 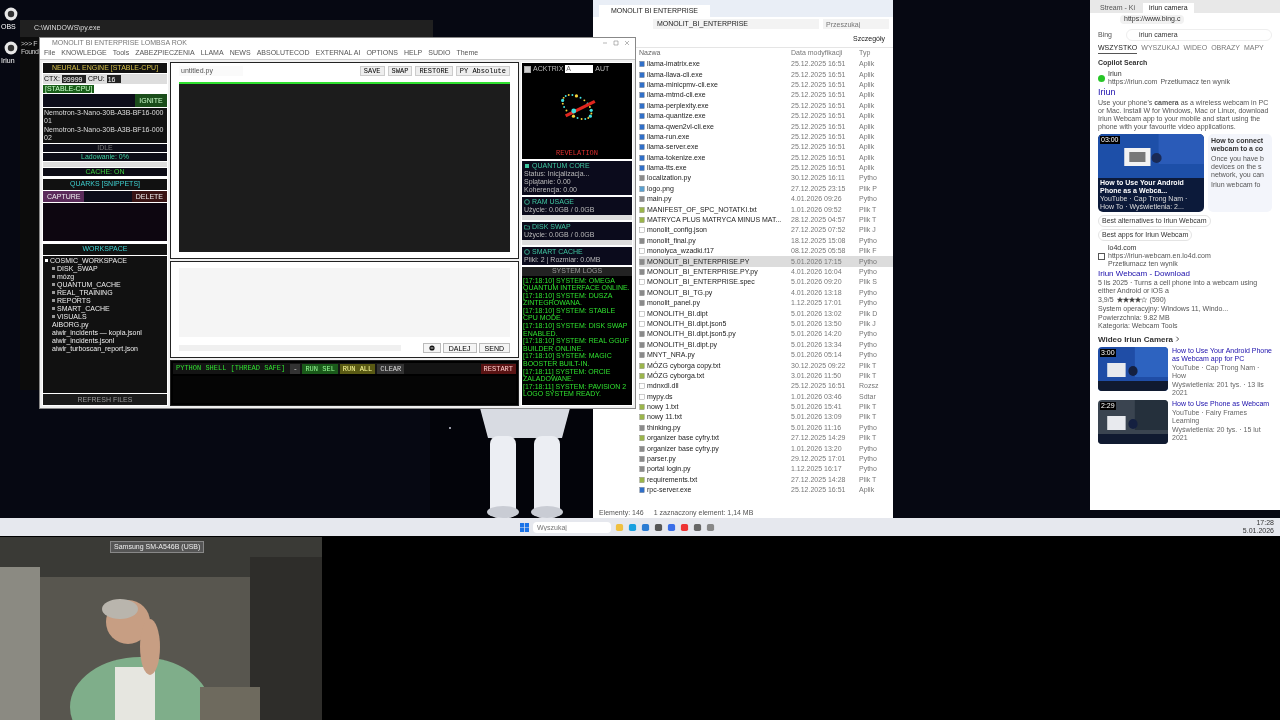 I want to click on stop-button, so click(x=431, y=348).